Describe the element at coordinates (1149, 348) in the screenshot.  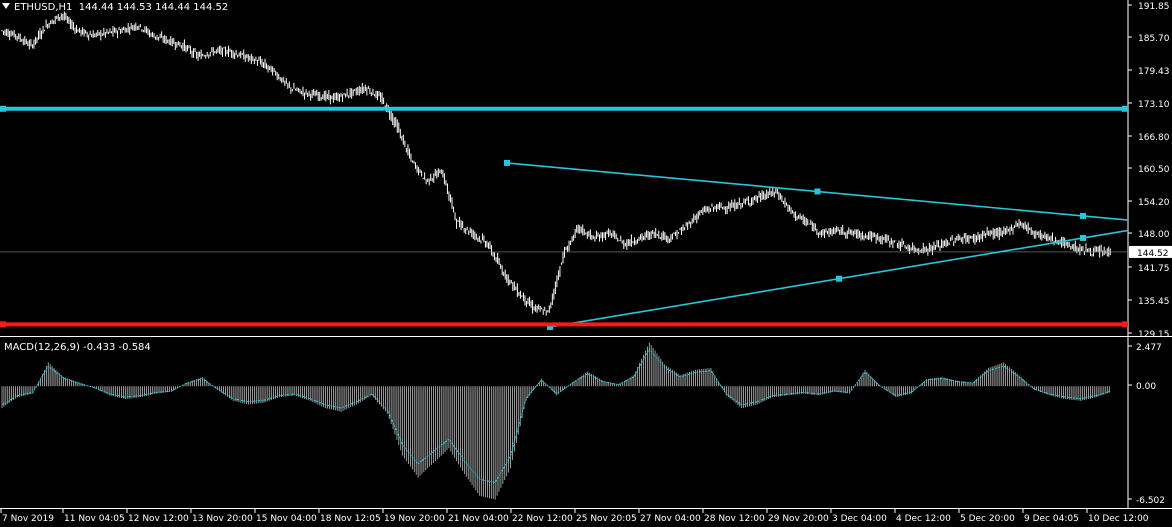
I see `macd-tick-label: 2.477` at that location.